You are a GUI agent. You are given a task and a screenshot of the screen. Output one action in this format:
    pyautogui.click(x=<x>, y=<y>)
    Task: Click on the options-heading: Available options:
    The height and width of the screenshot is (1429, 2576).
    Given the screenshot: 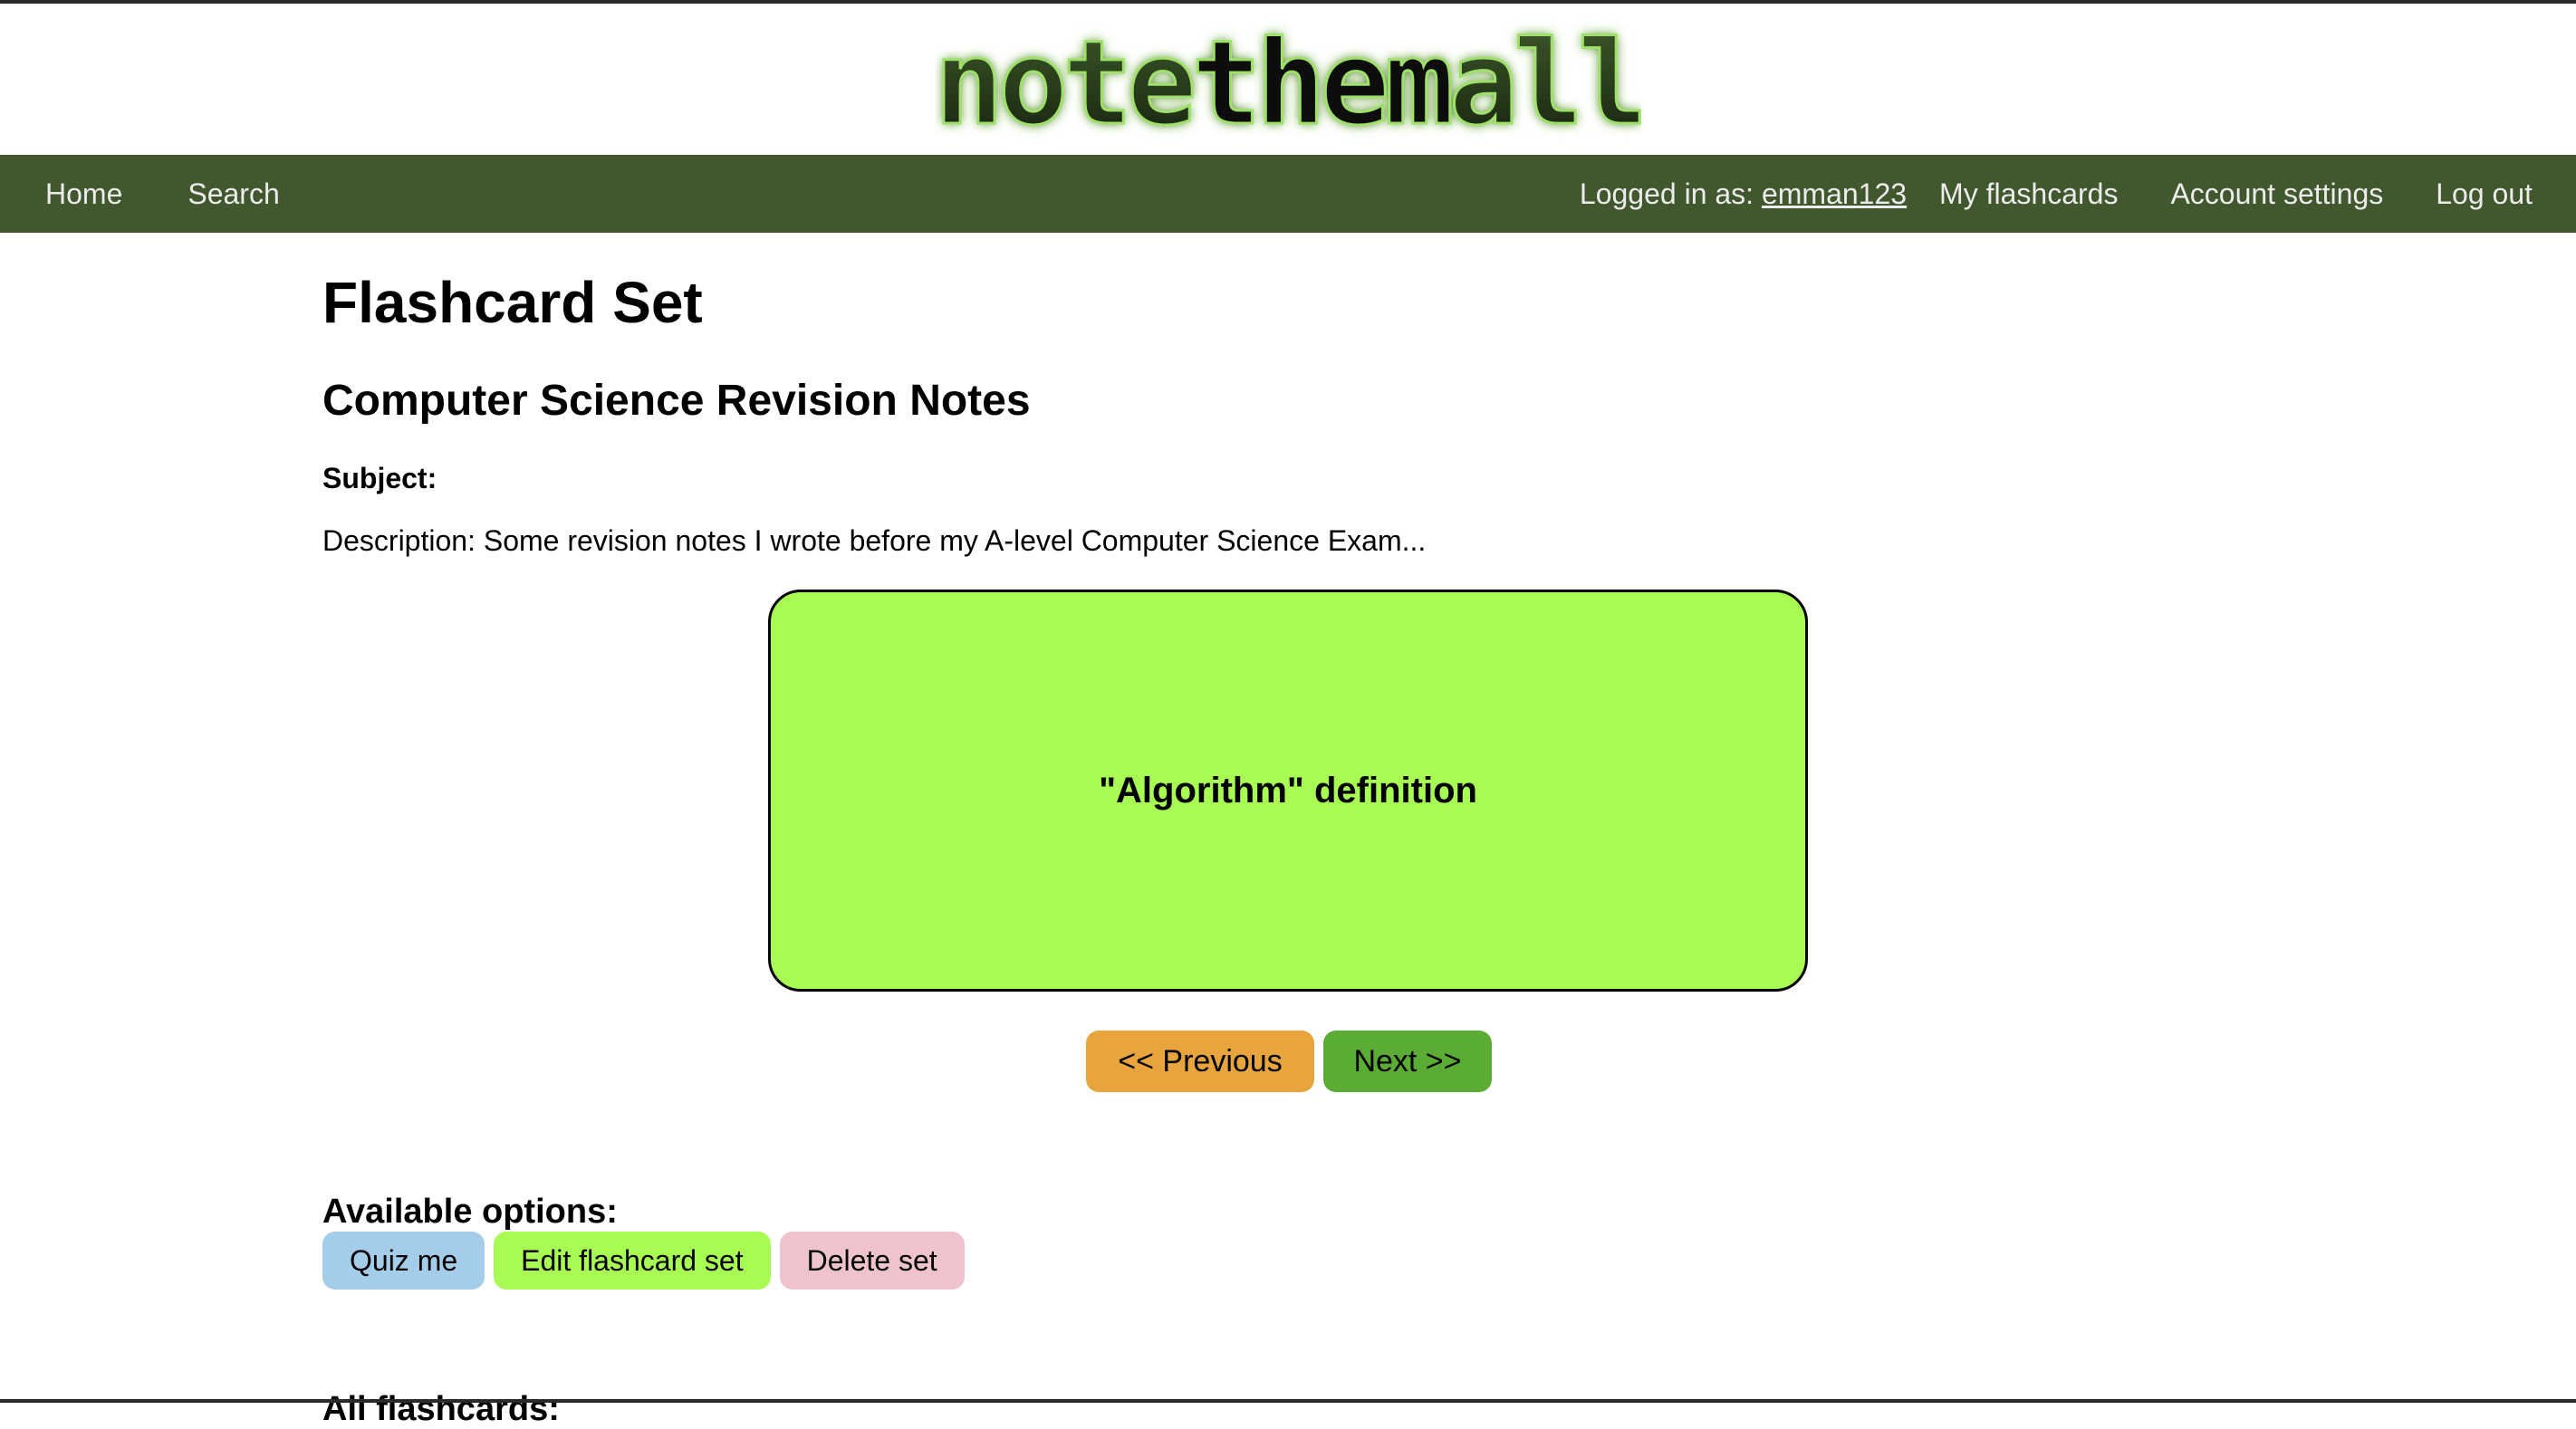 What is the action you would take?
    pyautogui.click(x=470, y=1212)
    